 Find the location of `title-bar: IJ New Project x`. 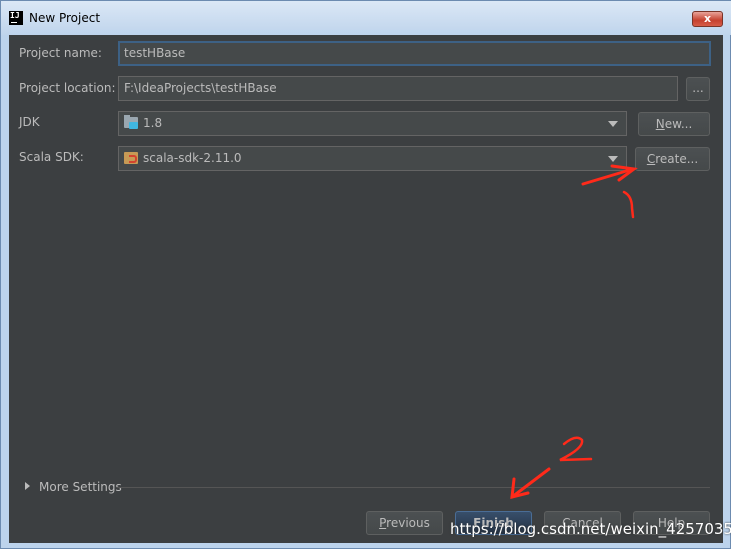

title-bar: IJ New Project x is located at coordinates (366, 18).